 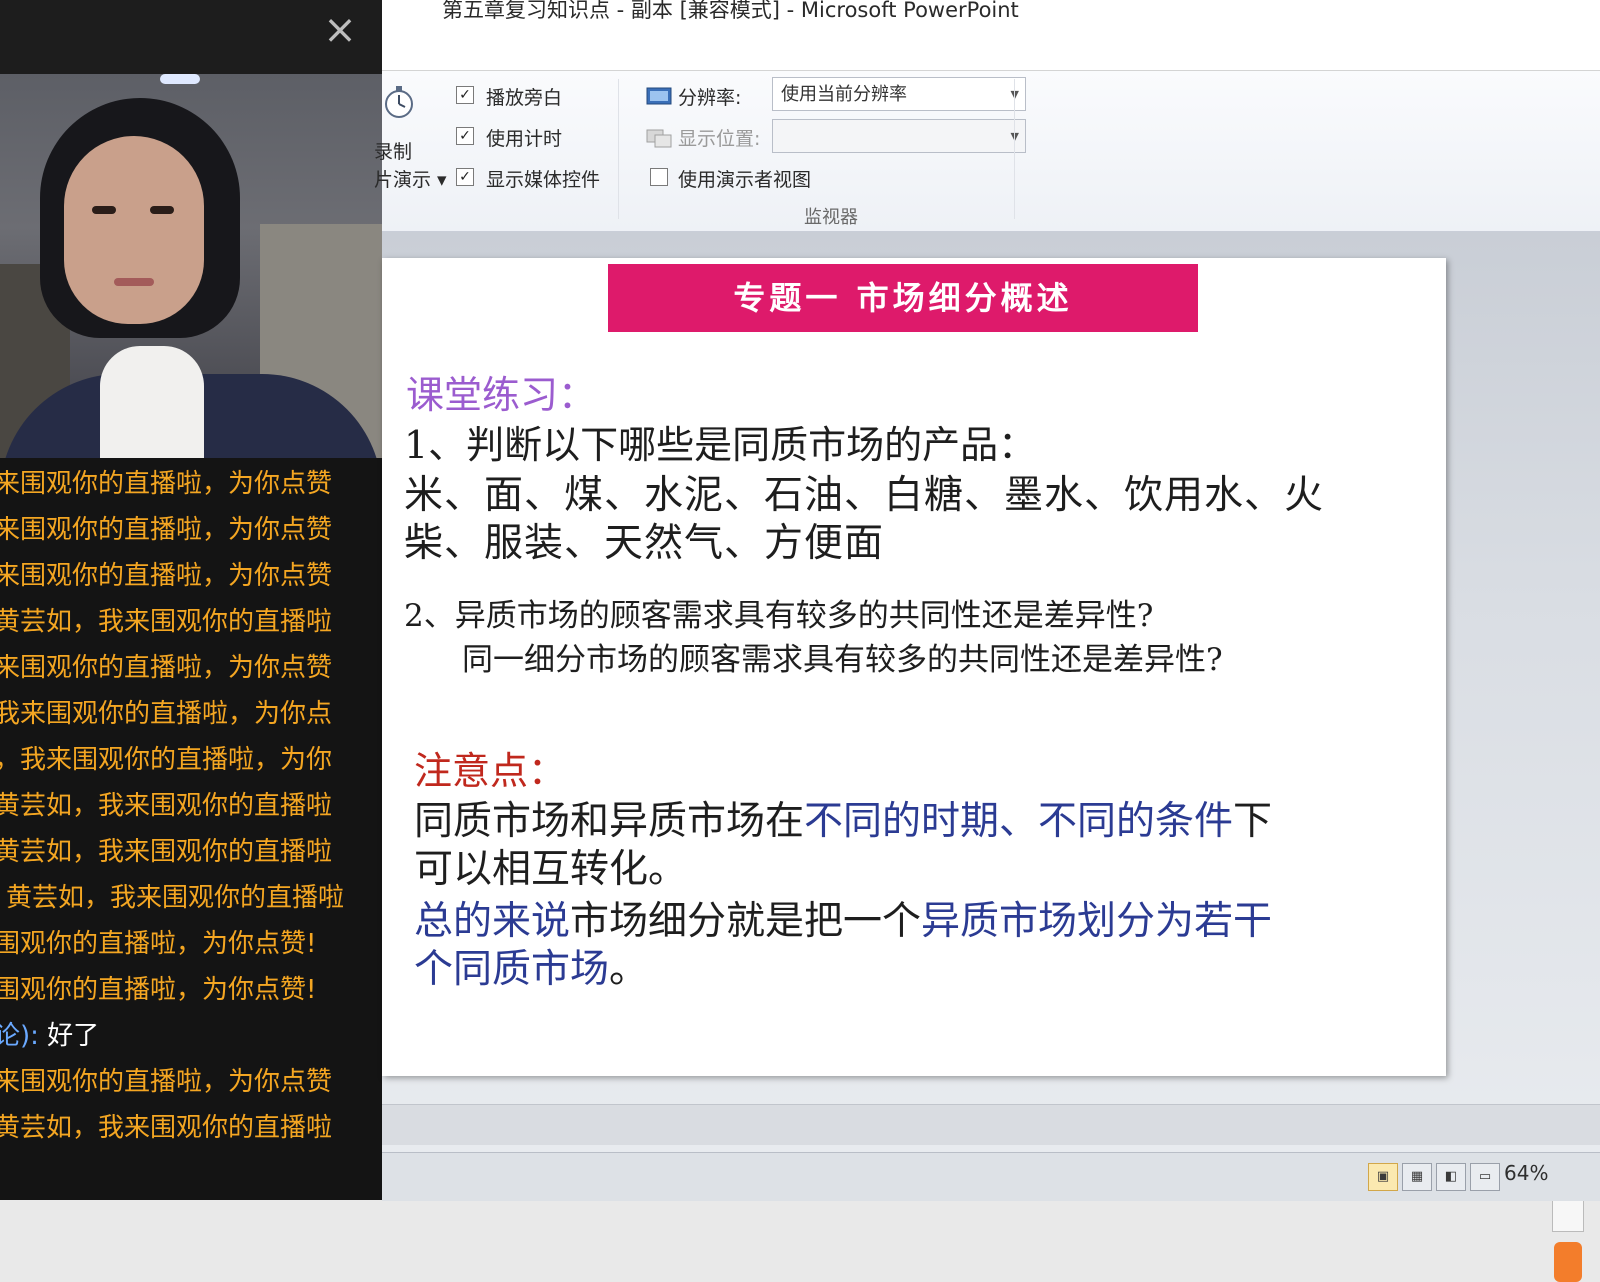 I want to click on app-badge-icon, so click(x=1568, y=1262).